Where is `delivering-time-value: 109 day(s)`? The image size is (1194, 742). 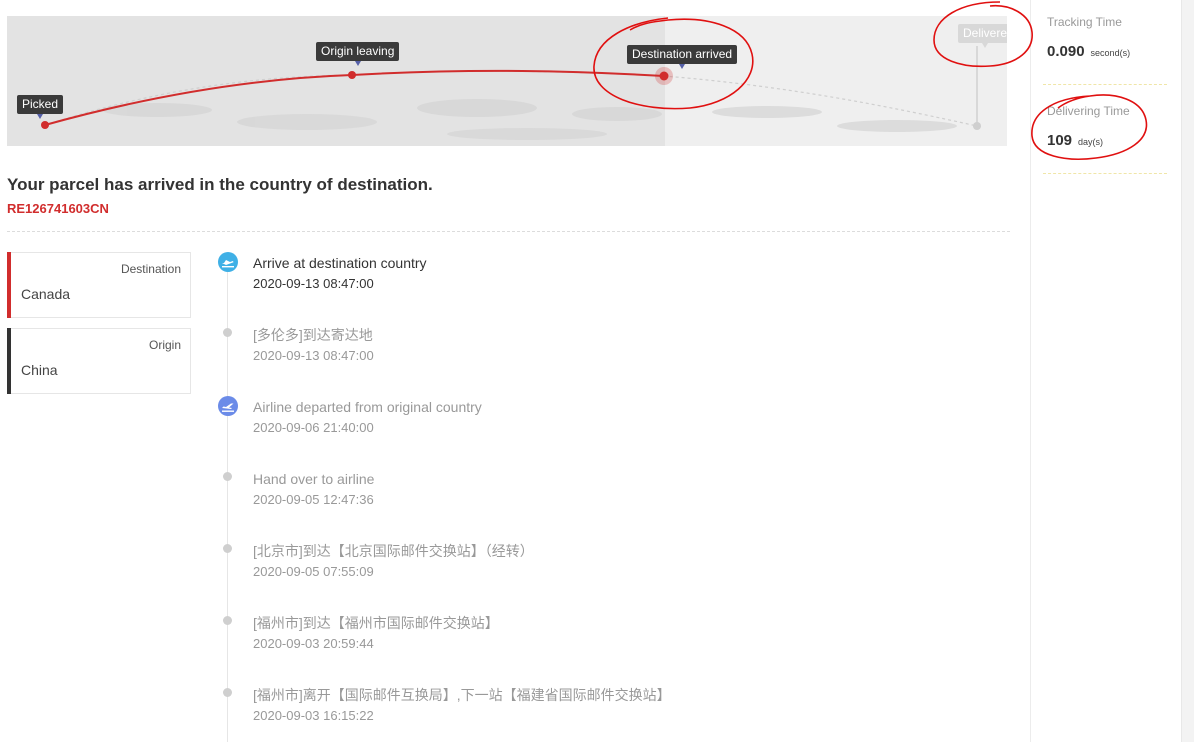 delivering-time-value: 109 day(s) is located at coordinates (1075, 140).